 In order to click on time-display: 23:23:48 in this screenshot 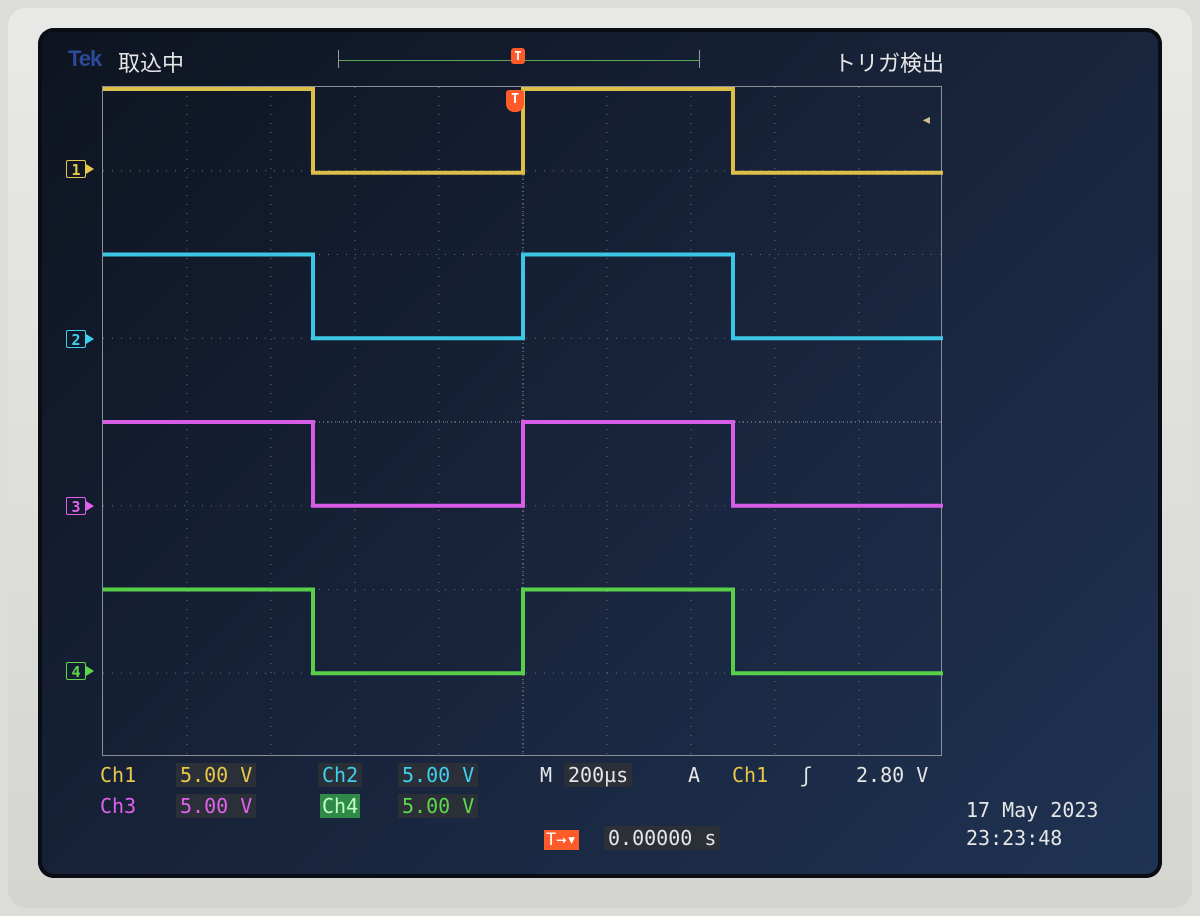, I will do `click(1014, 838)`.